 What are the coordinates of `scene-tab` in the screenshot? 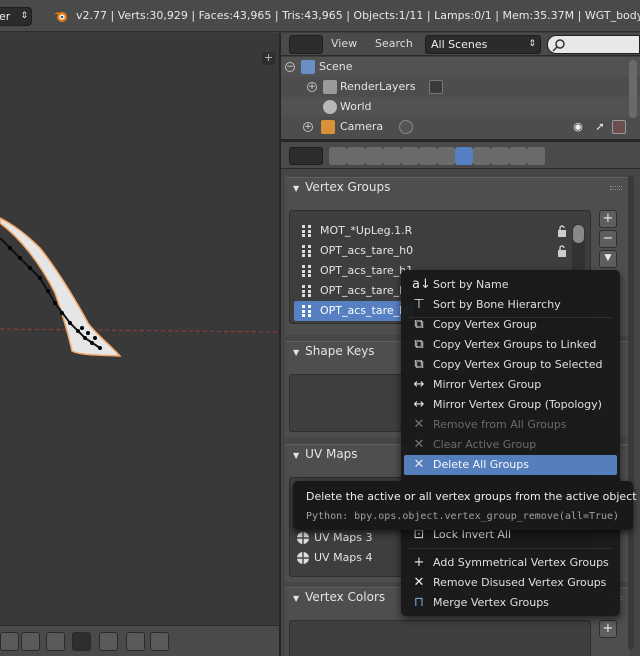 It's located at (374, 156).